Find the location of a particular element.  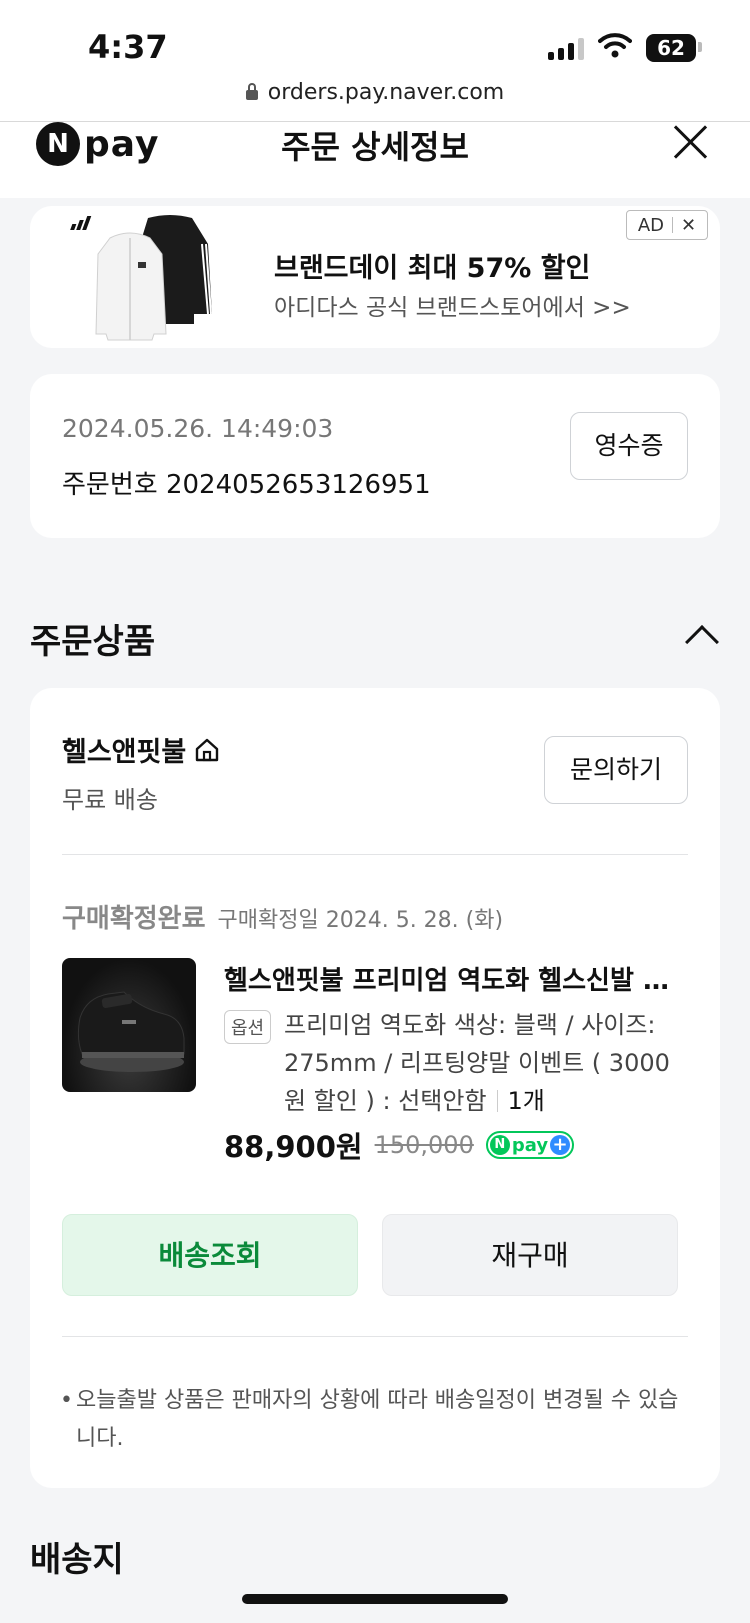

clock: 4:37 is located at coordinates (128, 47).